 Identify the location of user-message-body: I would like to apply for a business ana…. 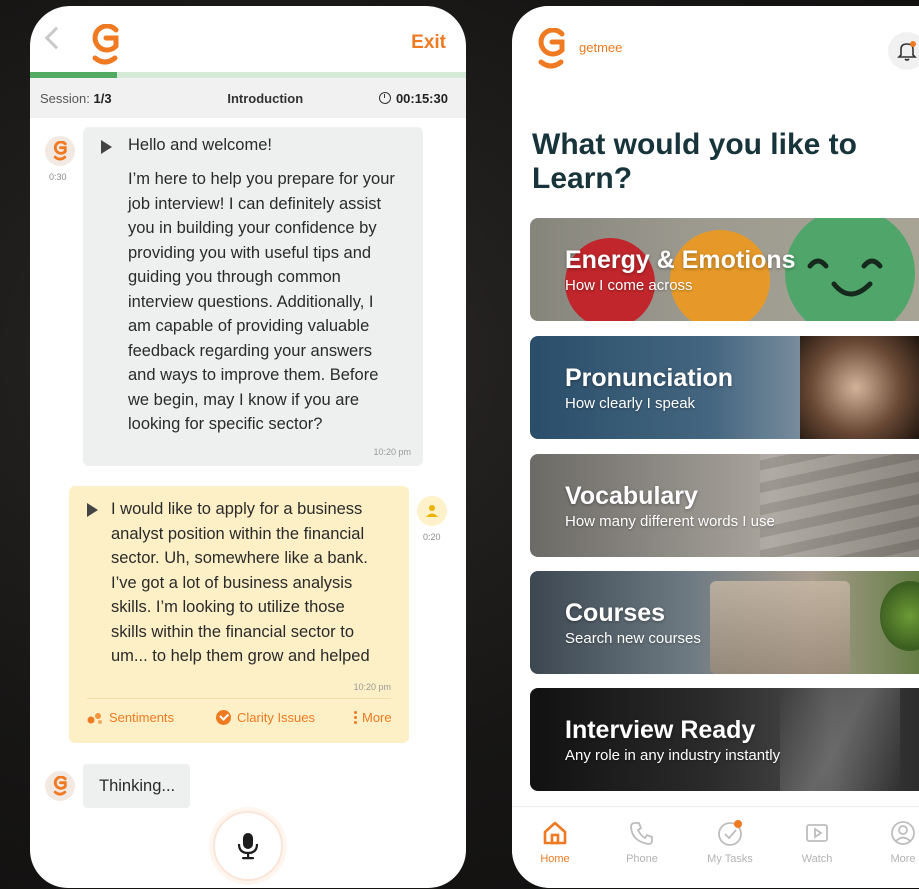
(240, 582).